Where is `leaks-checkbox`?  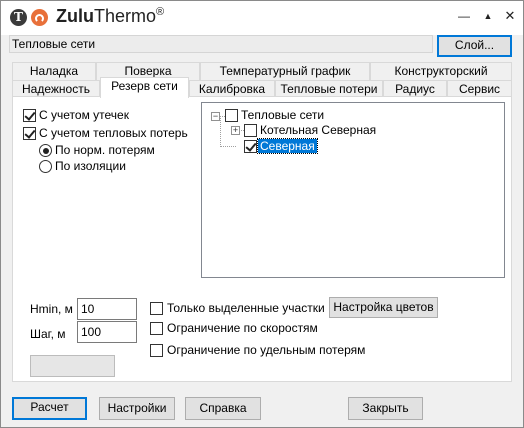
leaks-checkbox is located at coordinates (29, 115).